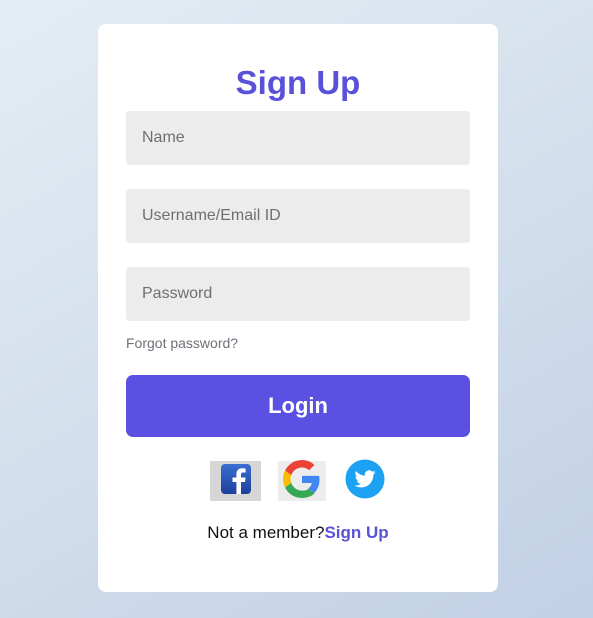 The image size is (593, 618). I want to click on signup-link: Sign Up, so click(356, 532).